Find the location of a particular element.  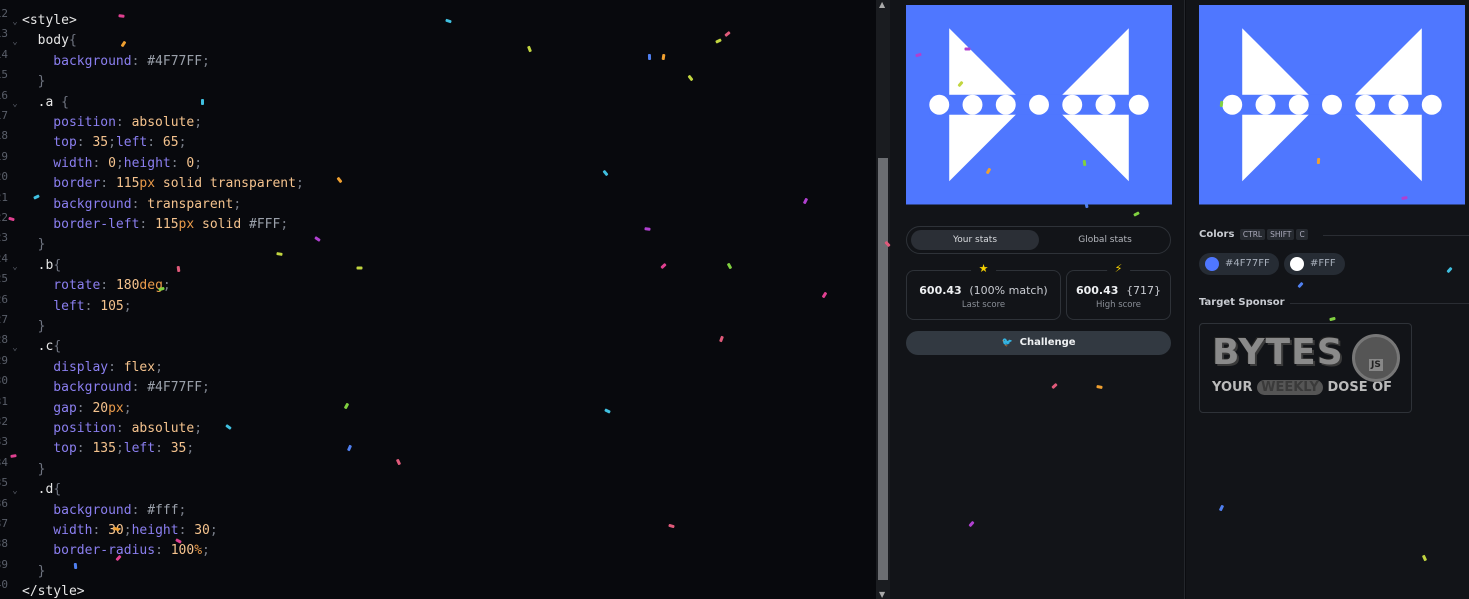

colors-heading: Colors CTRL SHIFT C is located at coordinates (1253, 234).